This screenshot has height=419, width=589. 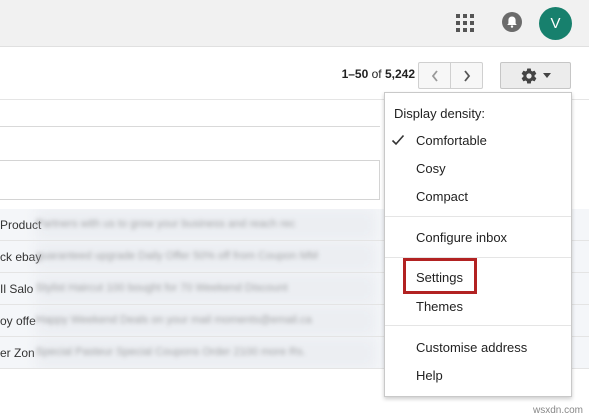 What do you see at coordinates (294, 23) in the screenshot?
I see `top-bar: V` at bounding box center [294, 23].